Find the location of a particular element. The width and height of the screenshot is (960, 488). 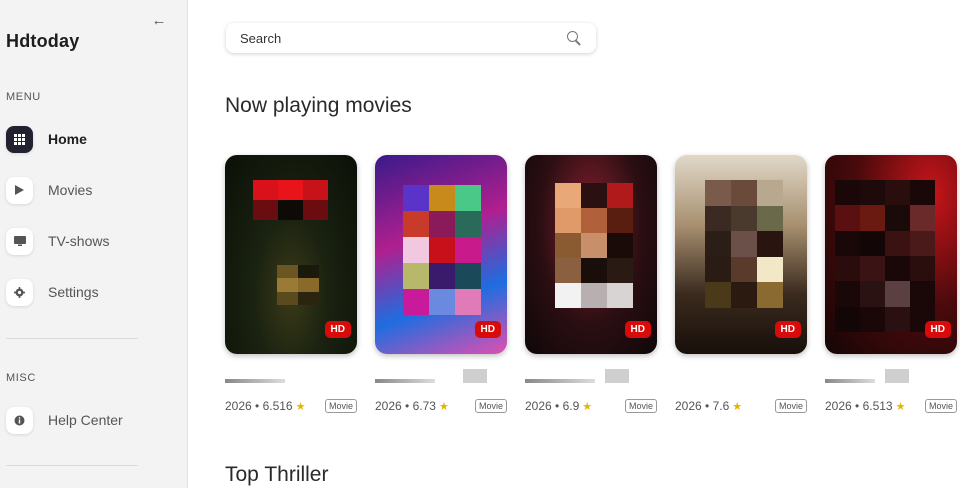

sidebar-item-tv-shows: TV-shows is located at coordinates (91, 241).